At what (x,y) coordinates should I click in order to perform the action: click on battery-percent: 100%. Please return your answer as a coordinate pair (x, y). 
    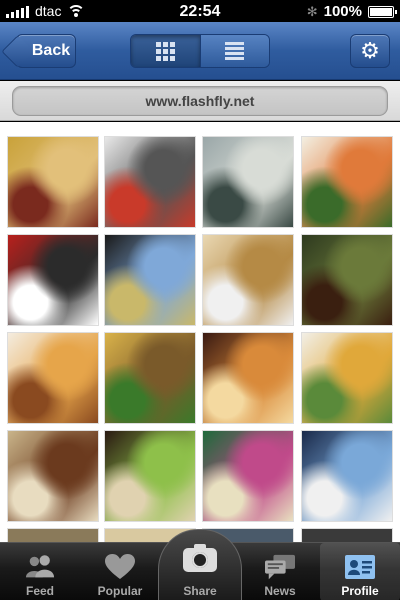
    Looking at the image, I should click on (342, 11).